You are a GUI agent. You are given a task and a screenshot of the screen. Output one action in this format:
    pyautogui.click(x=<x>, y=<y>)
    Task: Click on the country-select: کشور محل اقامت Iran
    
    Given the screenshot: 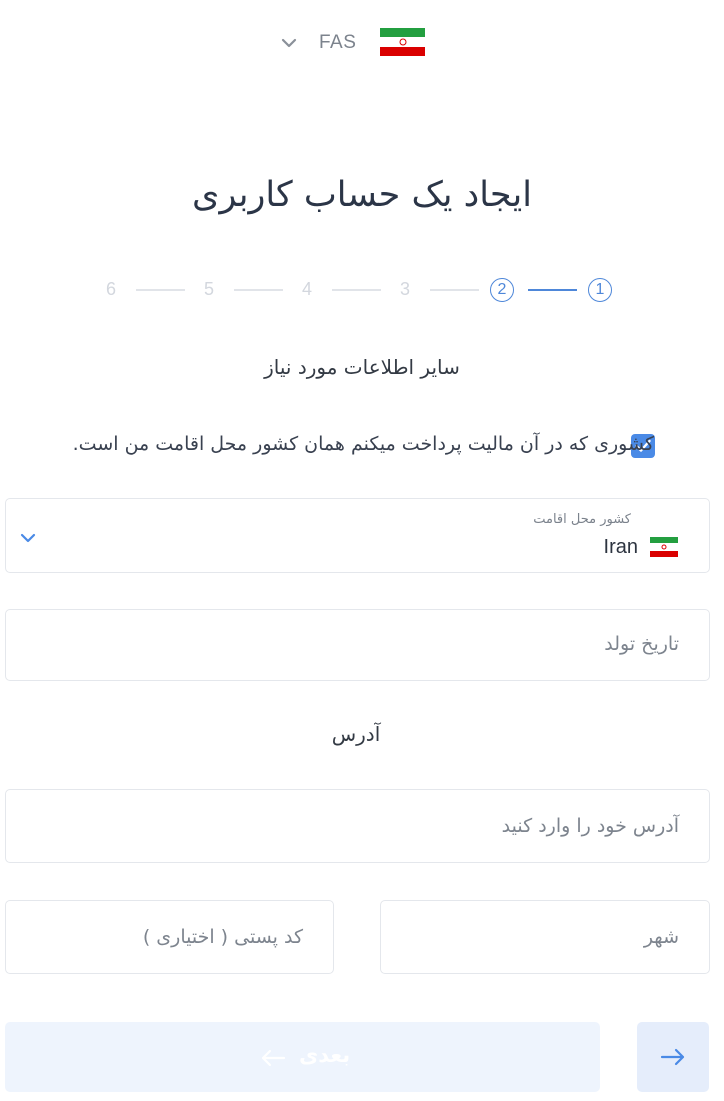 What is the action you would take?
    pyautogui.click(x=357, y=535)
    